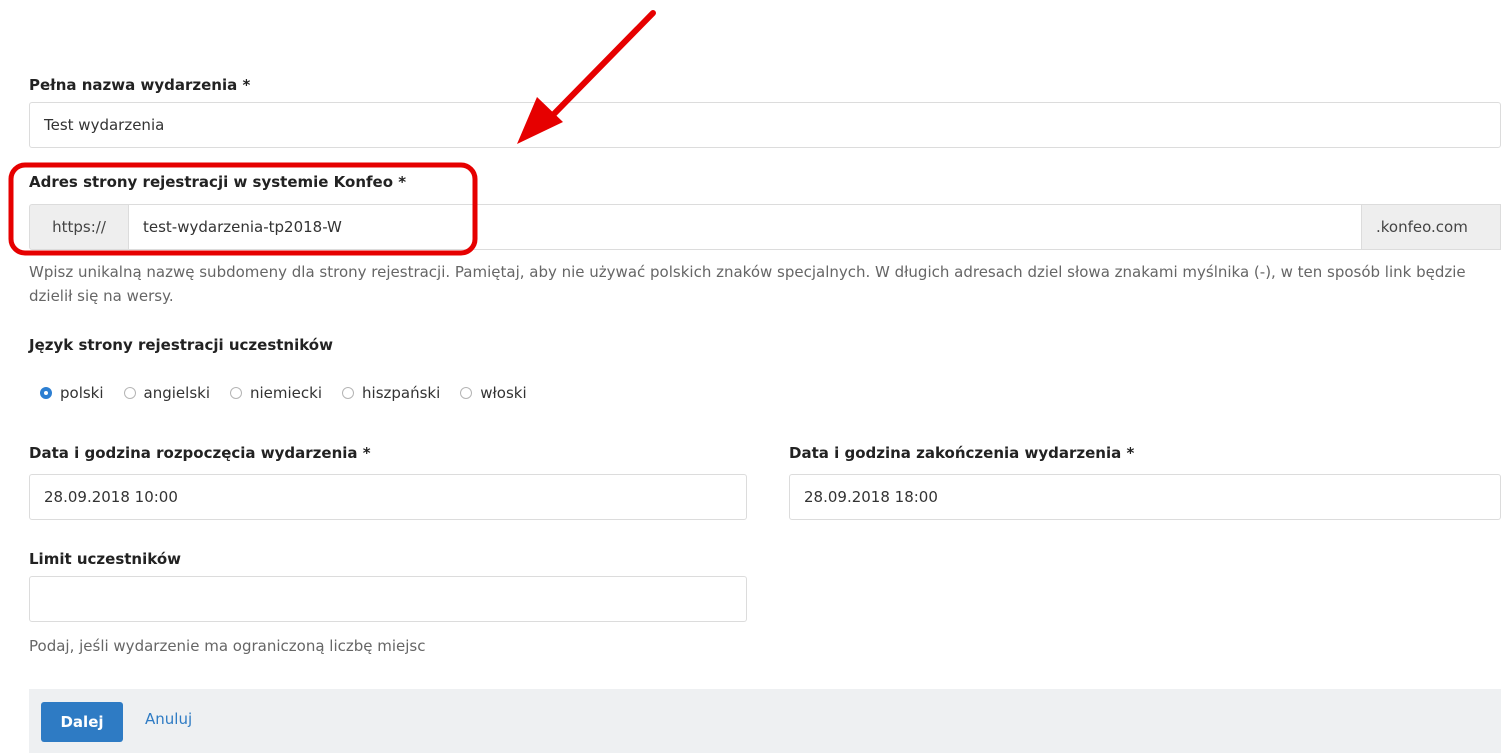 The image size is (1501, 753). What do you see at coordinates (601, 65) in the screenshot?
I see `arrow-shaft` at bounding box center [601, 65].